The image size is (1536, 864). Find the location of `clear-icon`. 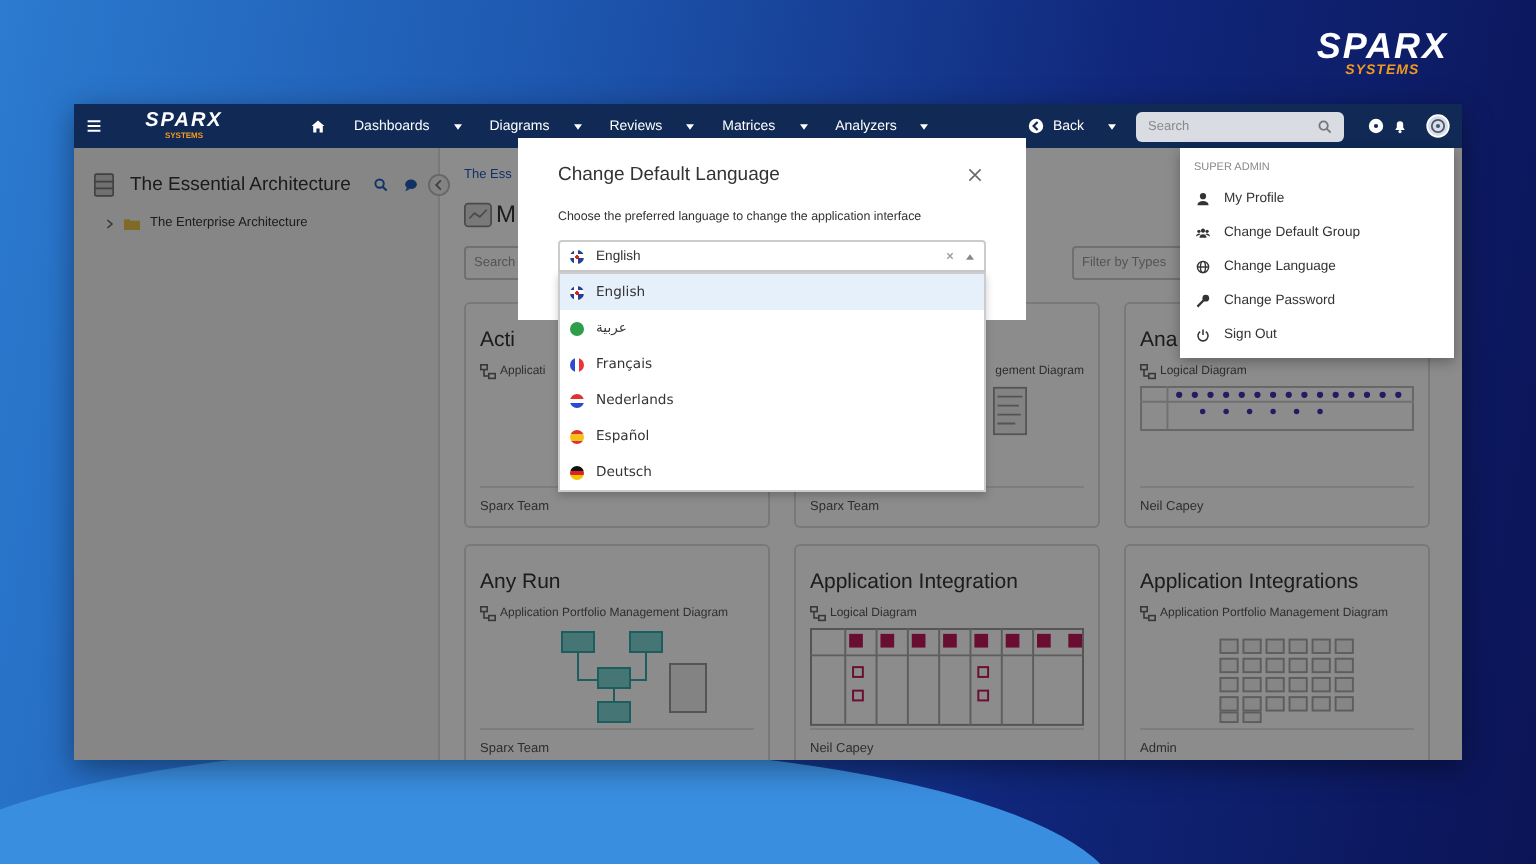

clear-icon is located at coordinates (950, 256).